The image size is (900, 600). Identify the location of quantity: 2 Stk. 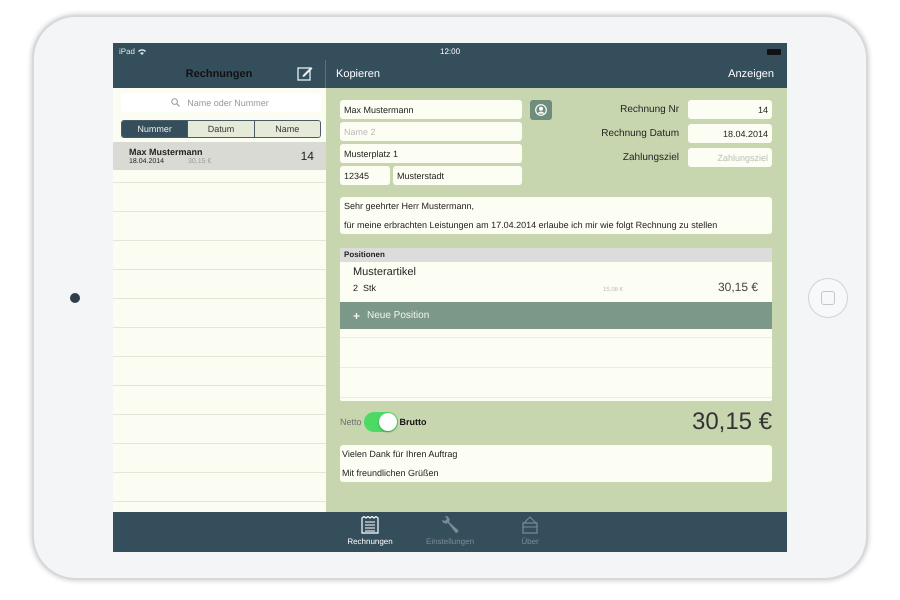
(364, 288).